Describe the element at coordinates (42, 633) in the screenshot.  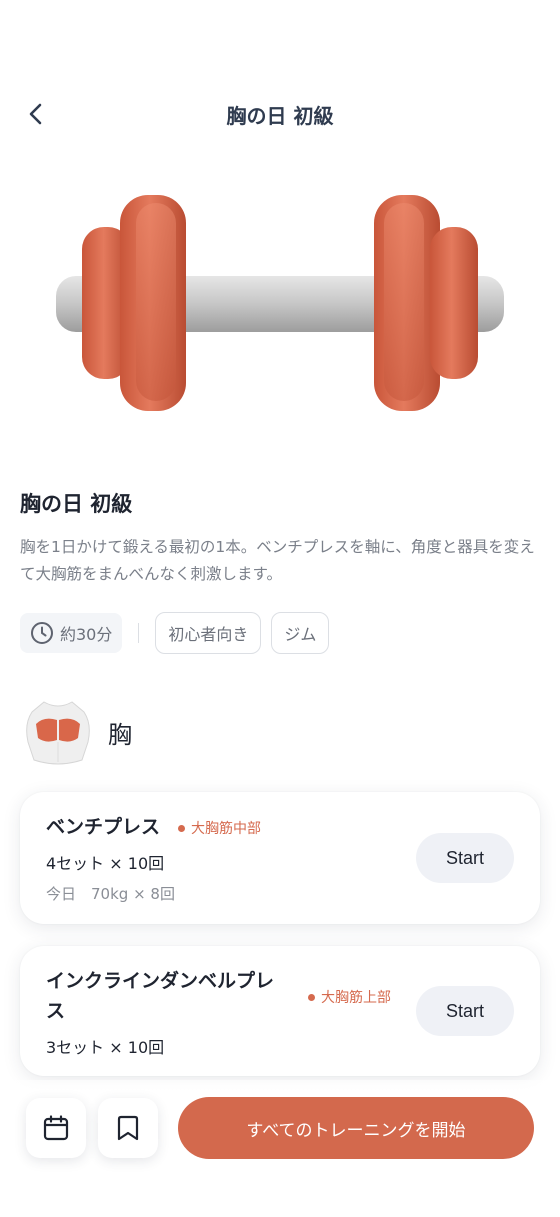
I see `clock-icon` at that location.